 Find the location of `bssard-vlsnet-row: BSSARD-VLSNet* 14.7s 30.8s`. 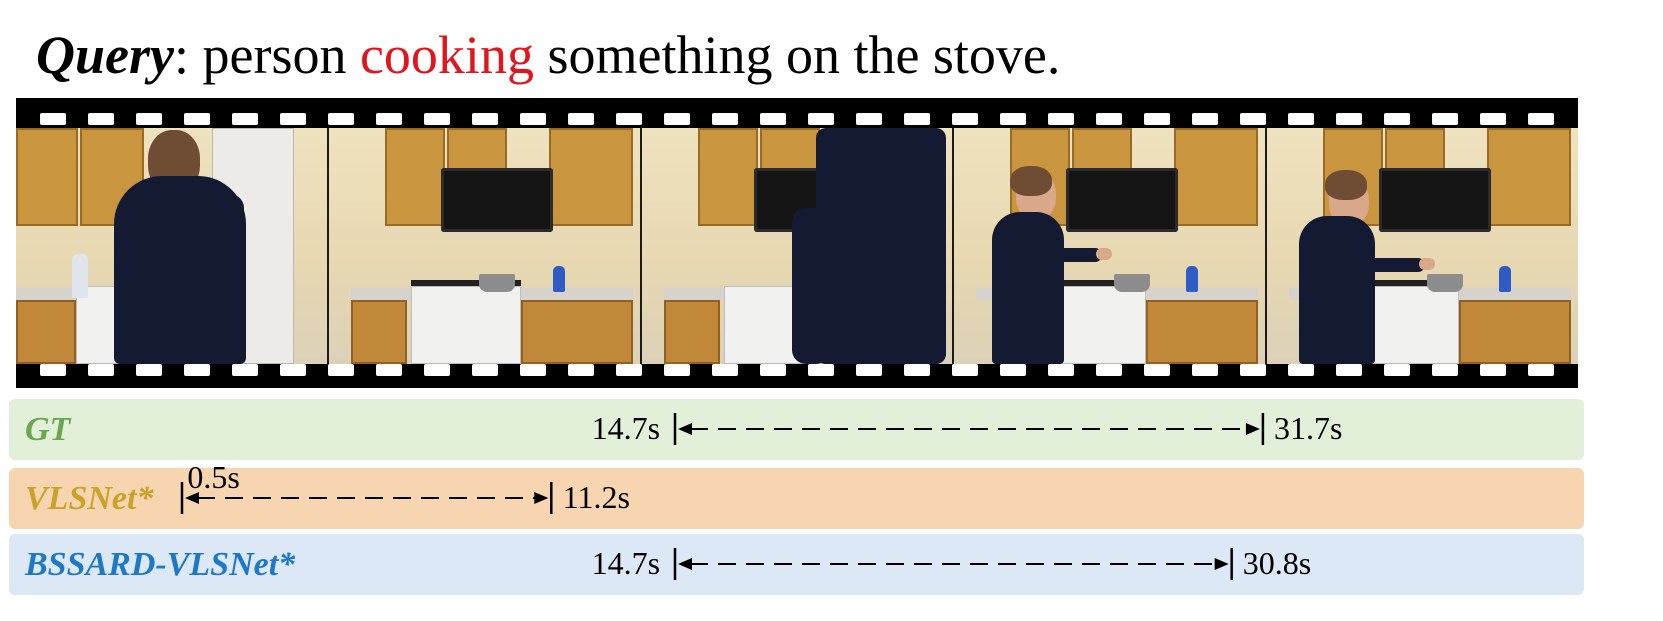

bssard-vlsnet-row: BSSARD-VLSNet* 14.7s 30.8s is located at coordinates (796, 564).